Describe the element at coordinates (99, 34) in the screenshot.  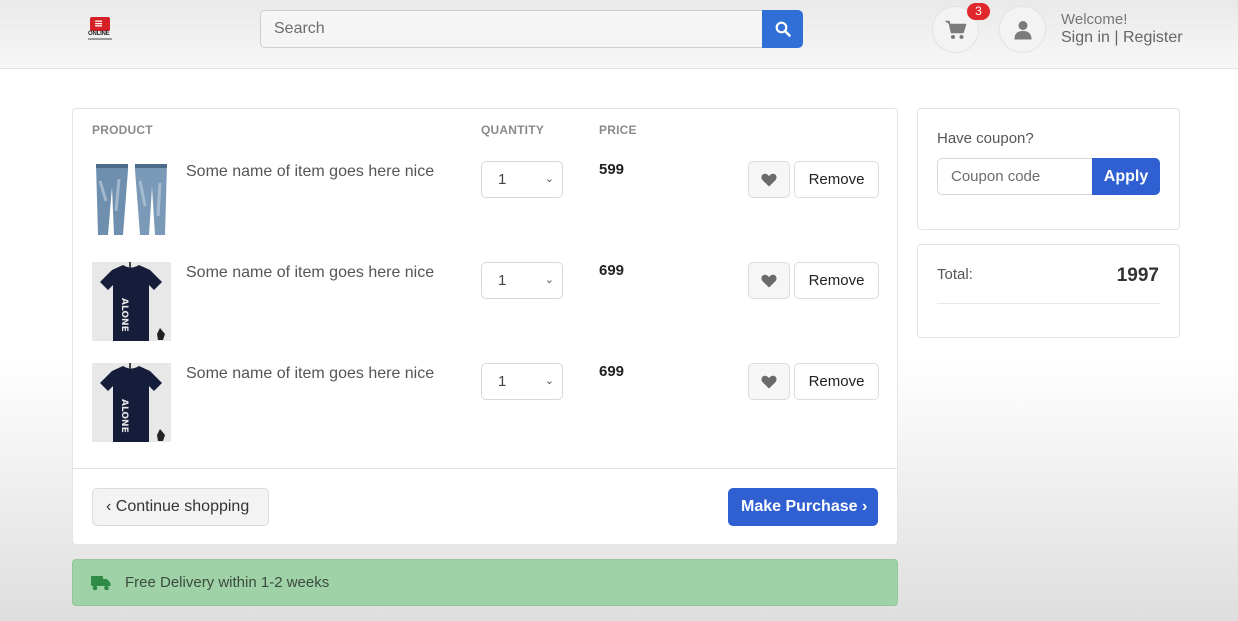
I see `logo-text: ONLINE` at that location.